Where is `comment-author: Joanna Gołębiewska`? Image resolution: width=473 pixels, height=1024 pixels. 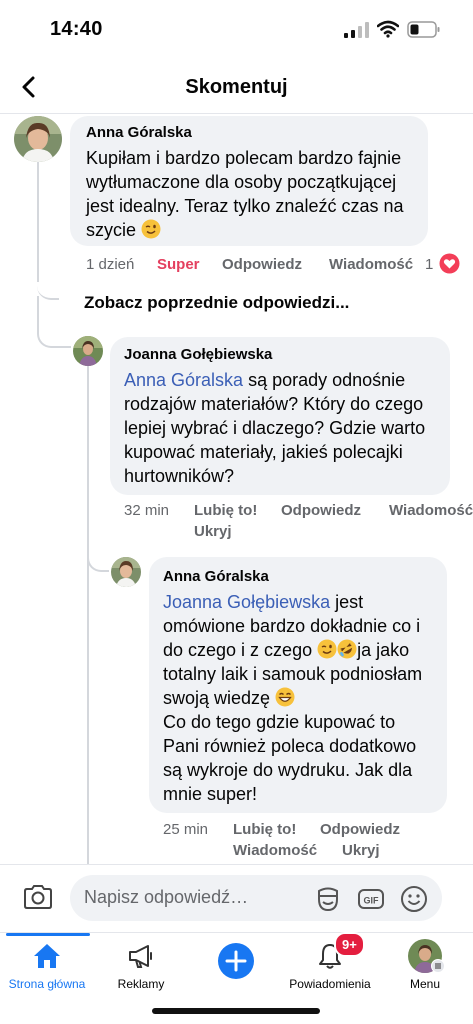
comment-author: Joanna Gołębiewska is located at coordinates (198, 354).